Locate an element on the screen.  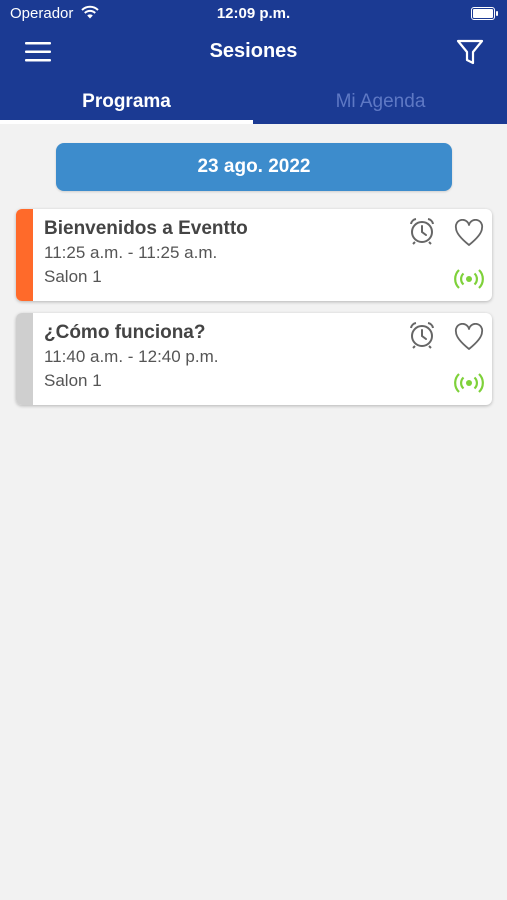
tab-bar: Programa Mi Agenda is located at coordinates (253, 104).